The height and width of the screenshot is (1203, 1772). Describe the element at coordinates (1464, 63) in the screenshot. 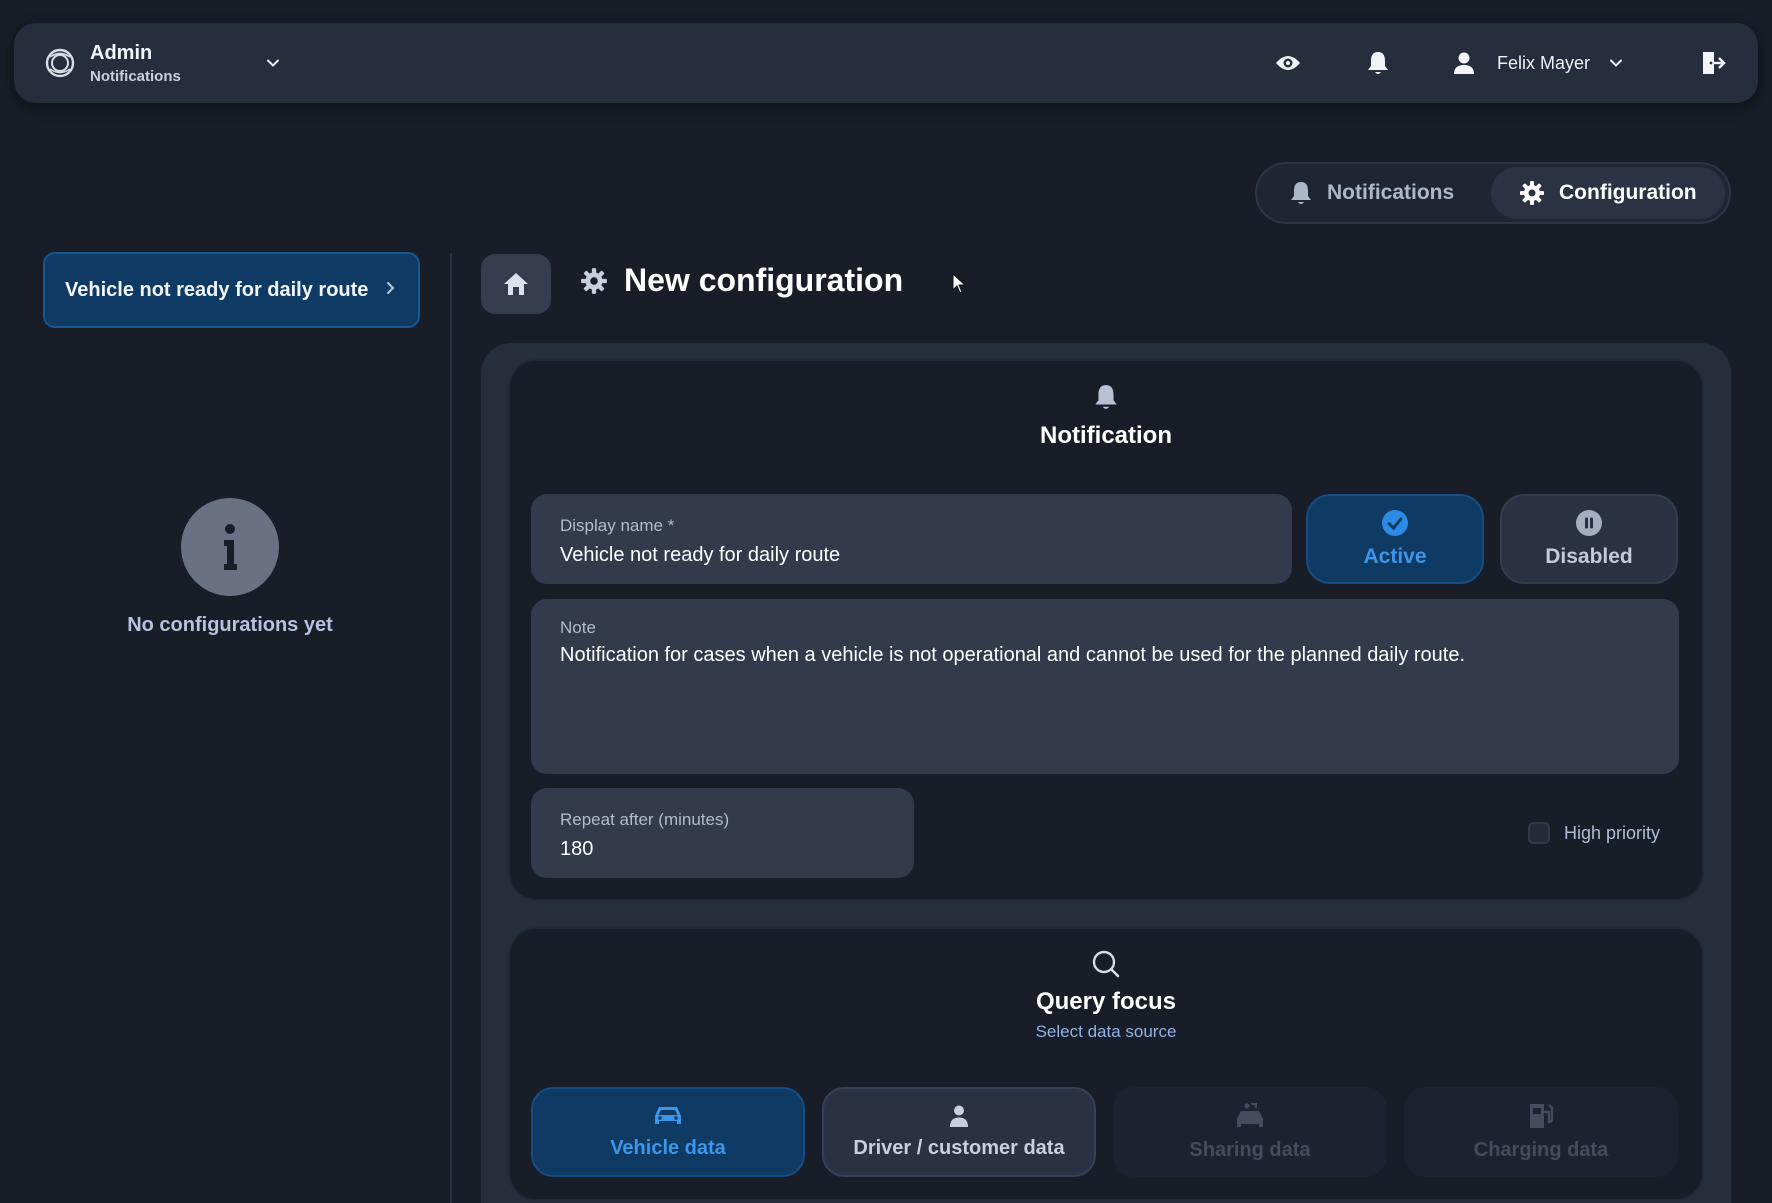

I see `user-icon` at that location.